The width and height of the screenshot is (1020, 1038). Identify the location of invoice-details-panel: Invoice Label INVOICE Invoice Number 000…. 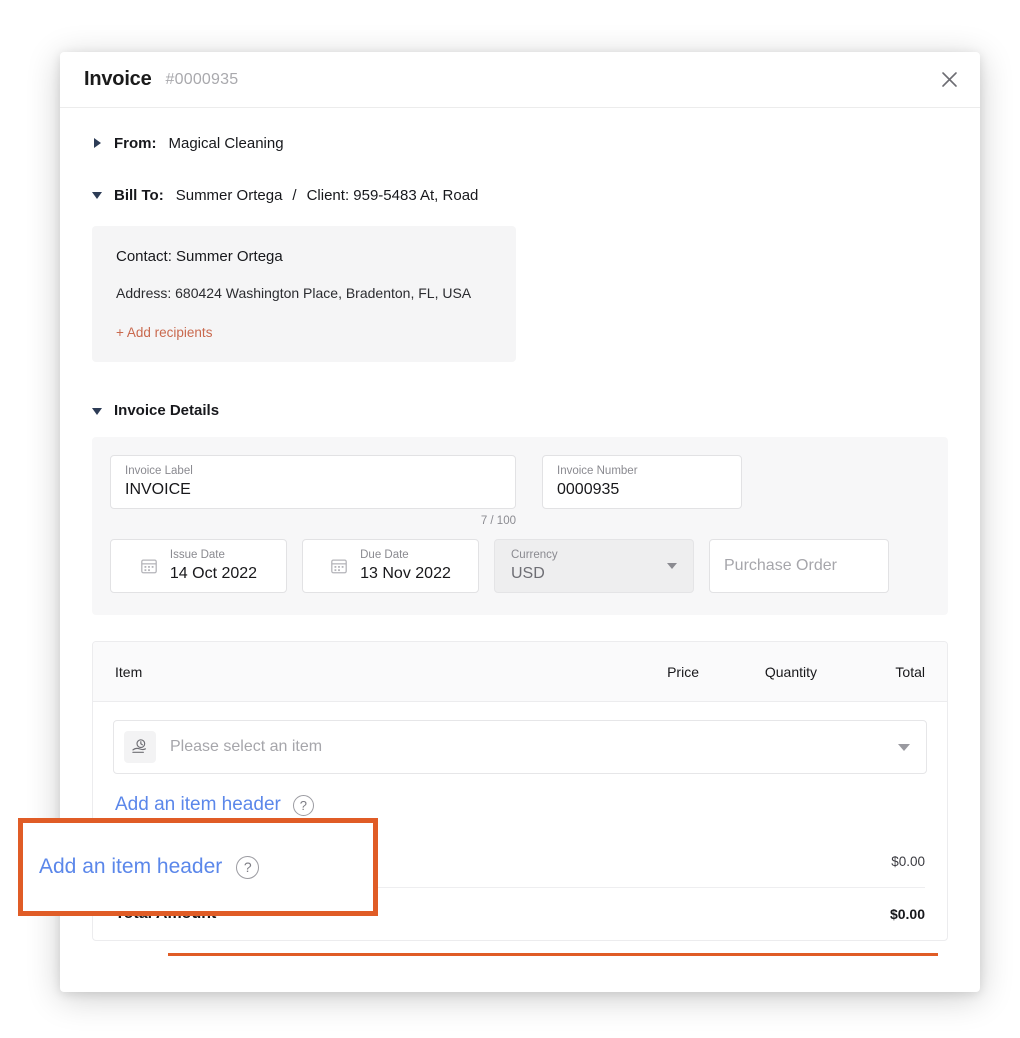
(520, 526).